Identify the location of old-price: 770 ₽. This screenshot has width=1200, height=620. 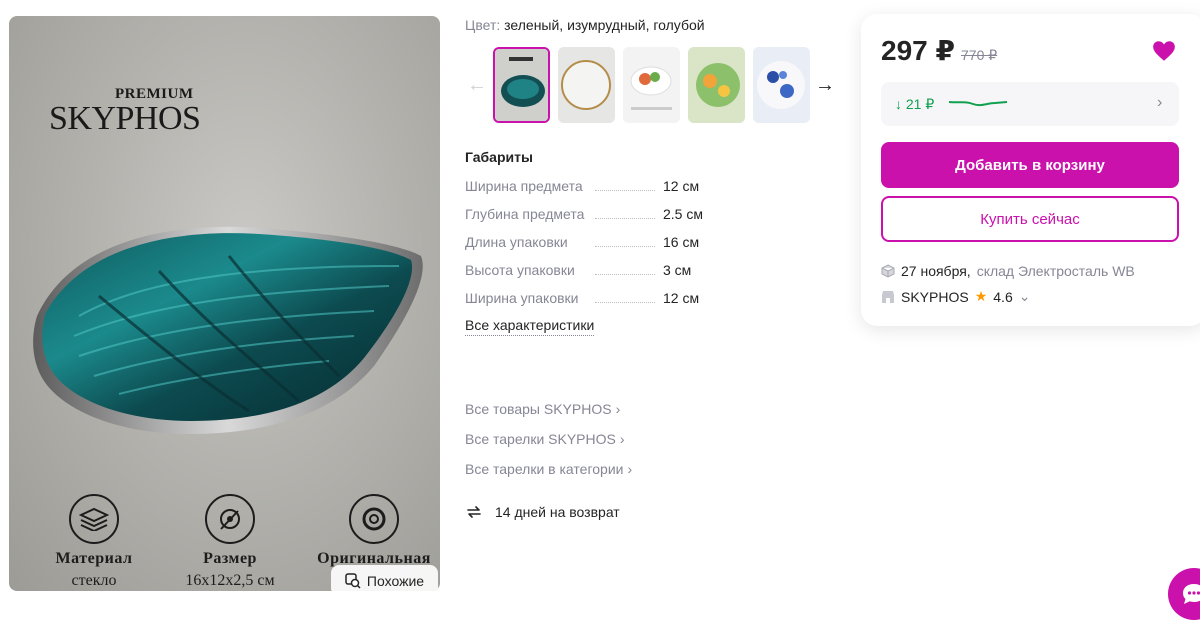
(979, 55).